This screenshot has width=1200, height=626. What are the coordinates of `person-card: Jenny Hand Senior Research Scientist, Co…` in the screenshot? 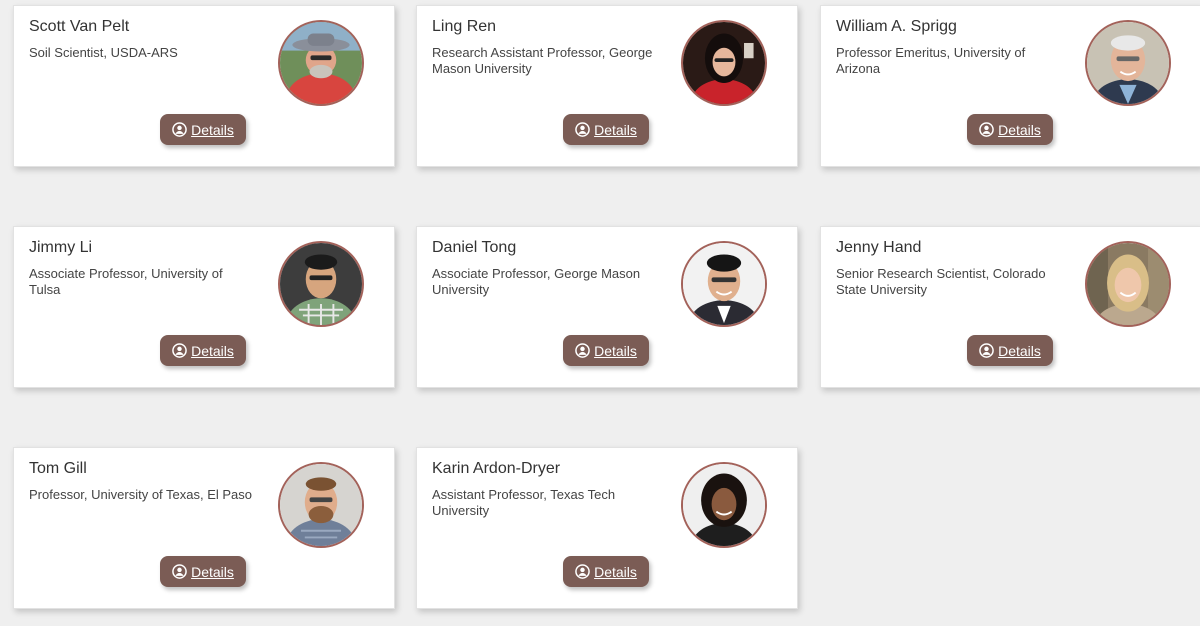 It's located at (1010, 307).